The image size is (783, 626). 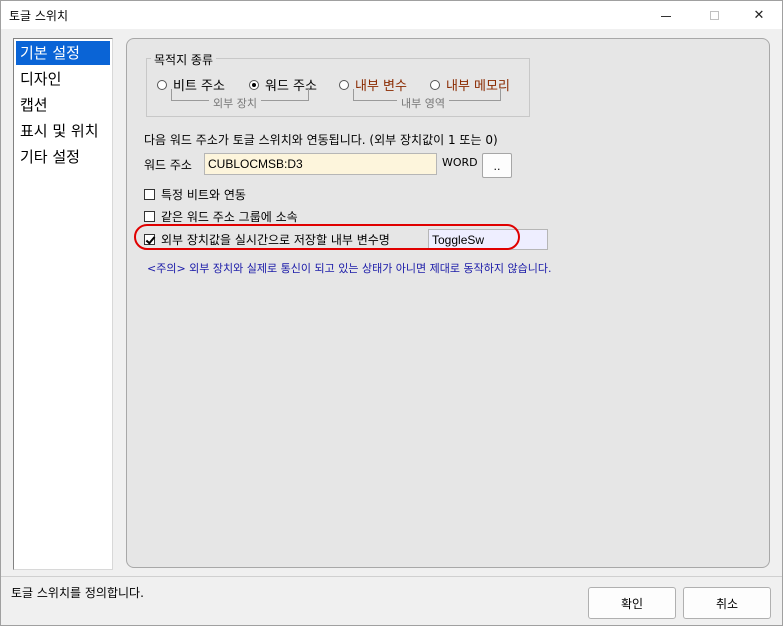 What do you see at coordinates (32, 105) in the screenshot?
I see `nav-item-caption: 캡션` at bounding box center [32, 105].